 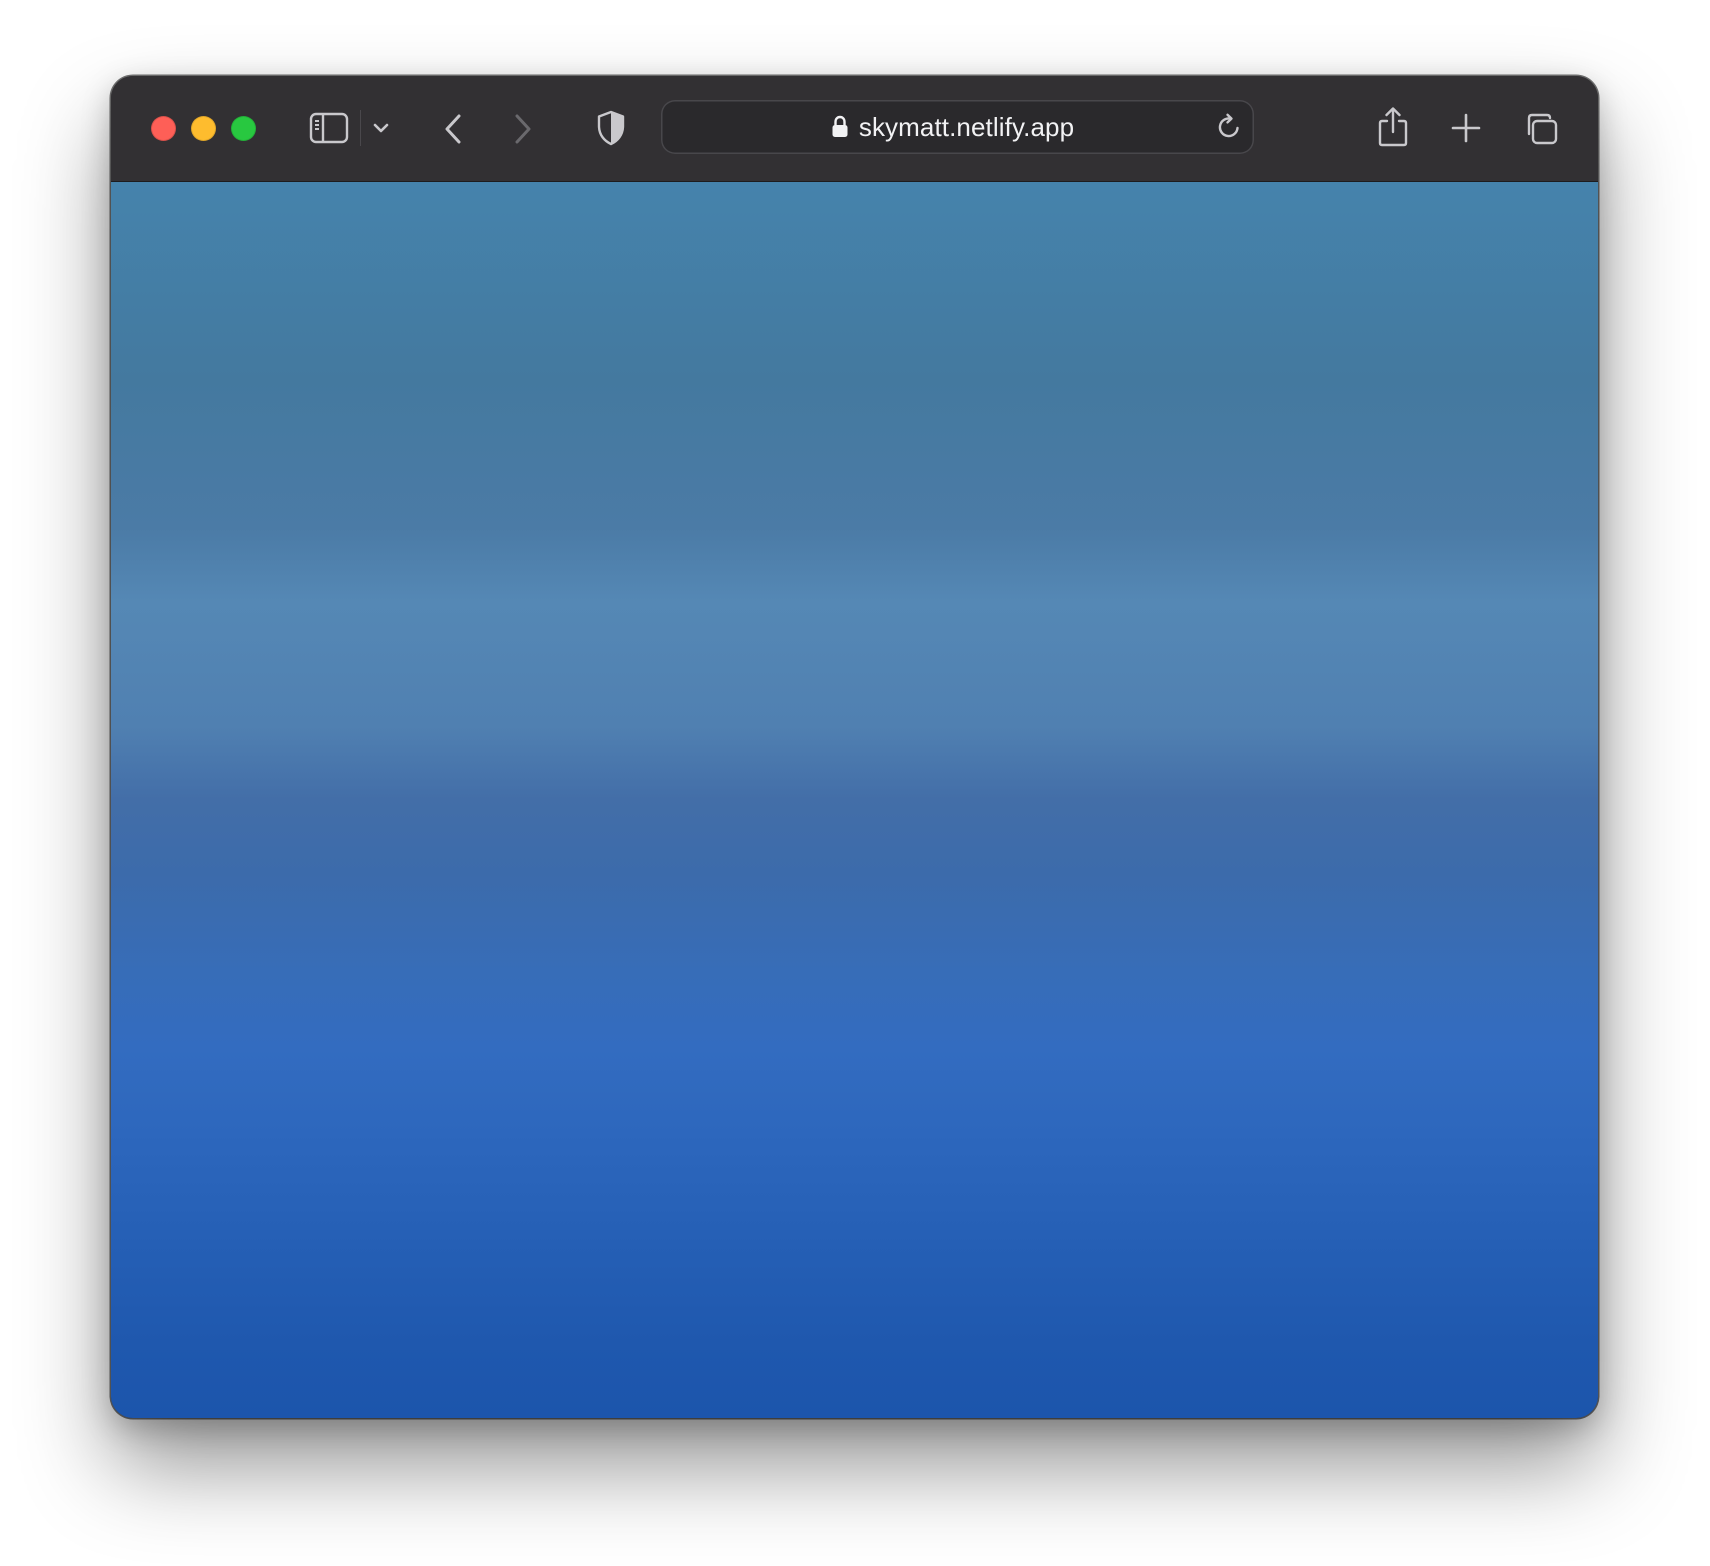 What do you see at coordinates (966, 127) in the screenshot?
I see `url-text: skymatt.netlify.app` at bounding box center [966, 127].